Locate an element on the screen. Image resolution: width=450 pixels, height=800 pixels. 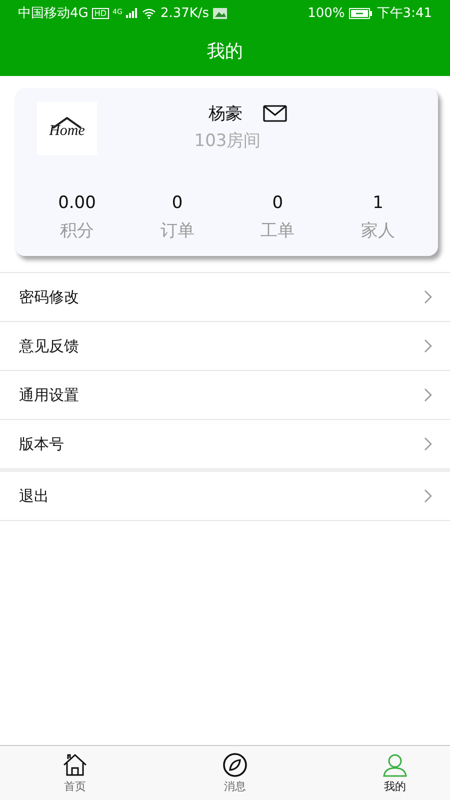
mail-icon is located at coordinates (274, 113).